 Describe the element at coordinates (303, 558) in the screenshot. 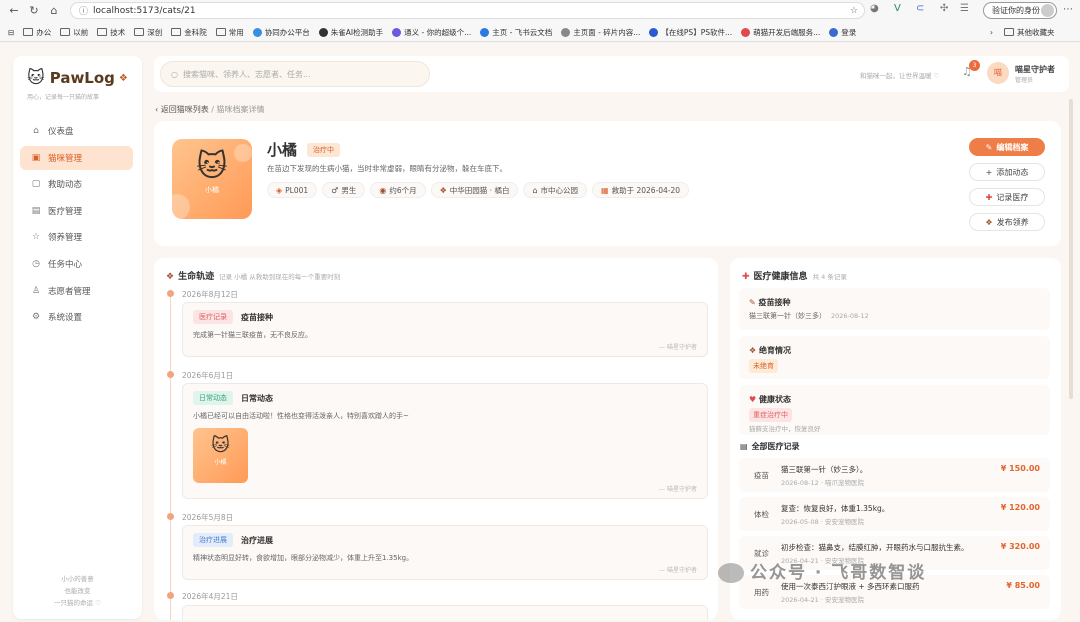

I see `event-text: 精神状态明显好转，食欲增加，眼部分泌物减少，体重上升至1.35kg。` at that location.